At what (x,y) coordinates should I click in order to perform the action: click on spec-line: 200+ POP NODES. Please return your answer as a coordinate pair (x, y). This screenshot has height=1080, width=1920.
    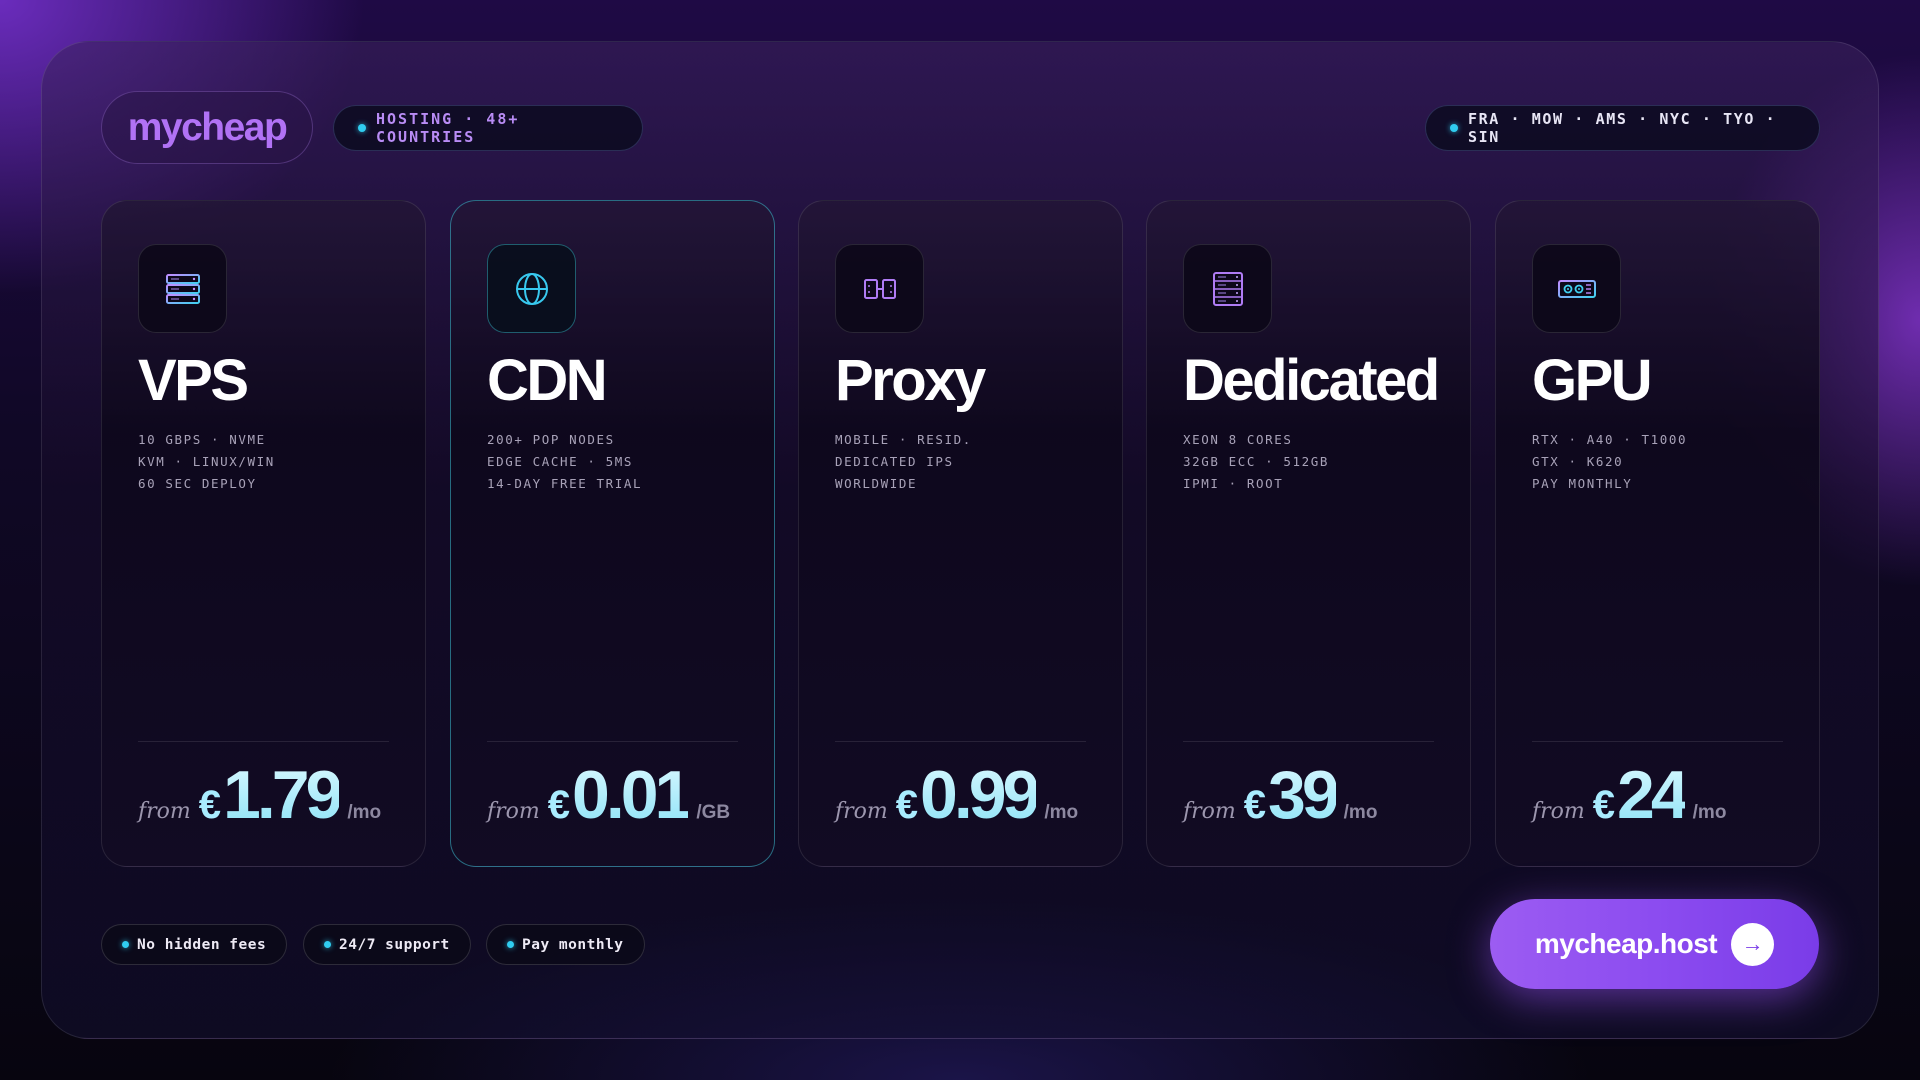
    Looking at the image, I should click on (551, 439).